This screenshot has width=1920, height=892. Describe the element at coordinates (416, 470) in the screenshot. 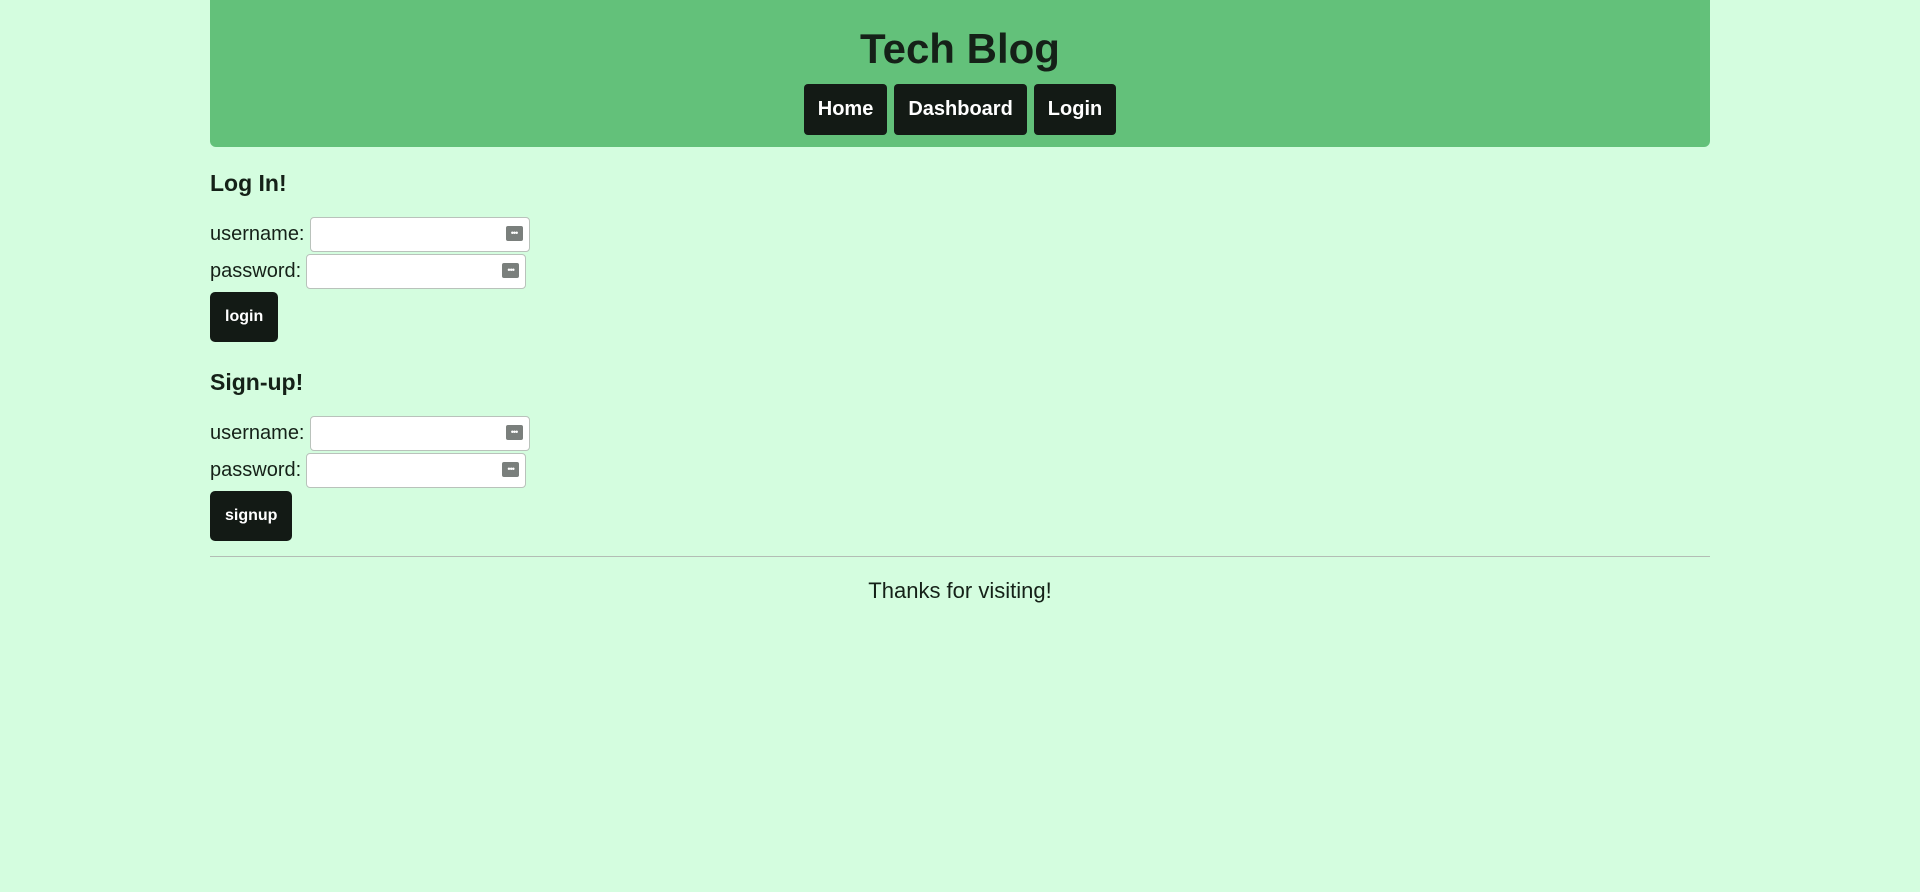

I see `signup-password-input: •••` at that location.